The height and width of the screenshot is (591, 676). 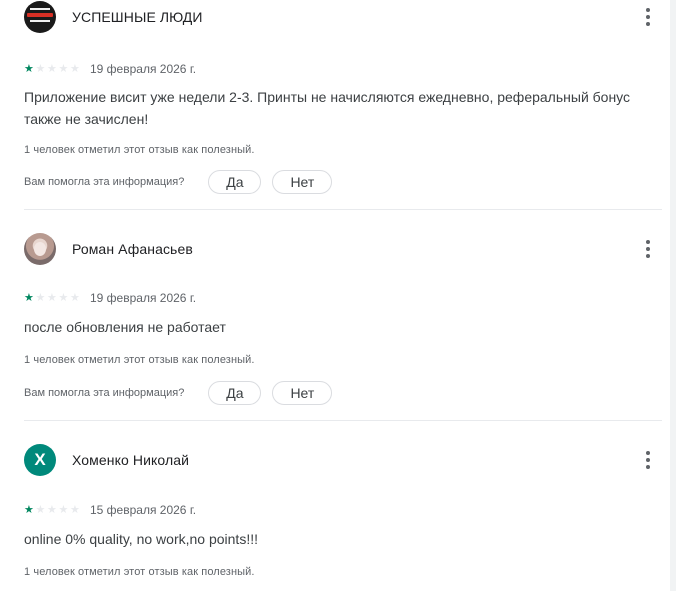 What do you see at coordinates (40, 17) in the screenshot?
I see `brand-logo-avatar` at bounding box center [40, 17].